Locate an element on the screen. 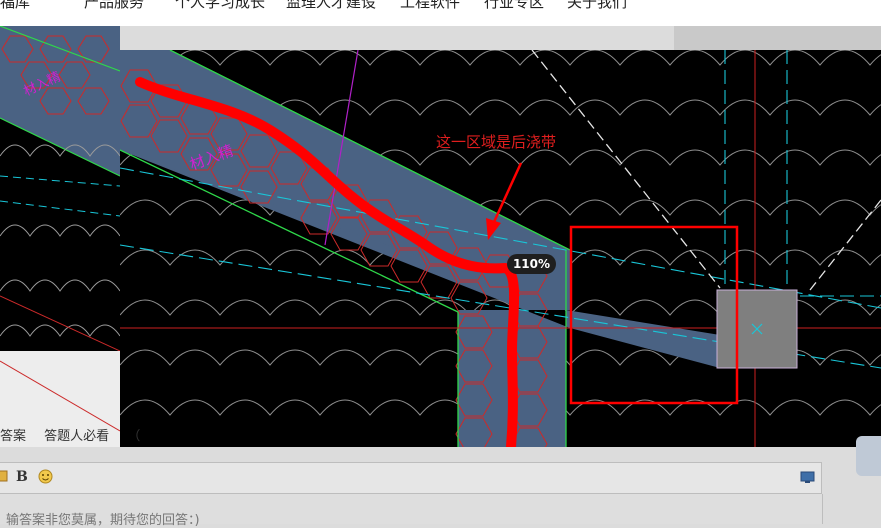 The image size is (881, 528). nav-item-about: 关于我们 is located at coordinates (597, 6).